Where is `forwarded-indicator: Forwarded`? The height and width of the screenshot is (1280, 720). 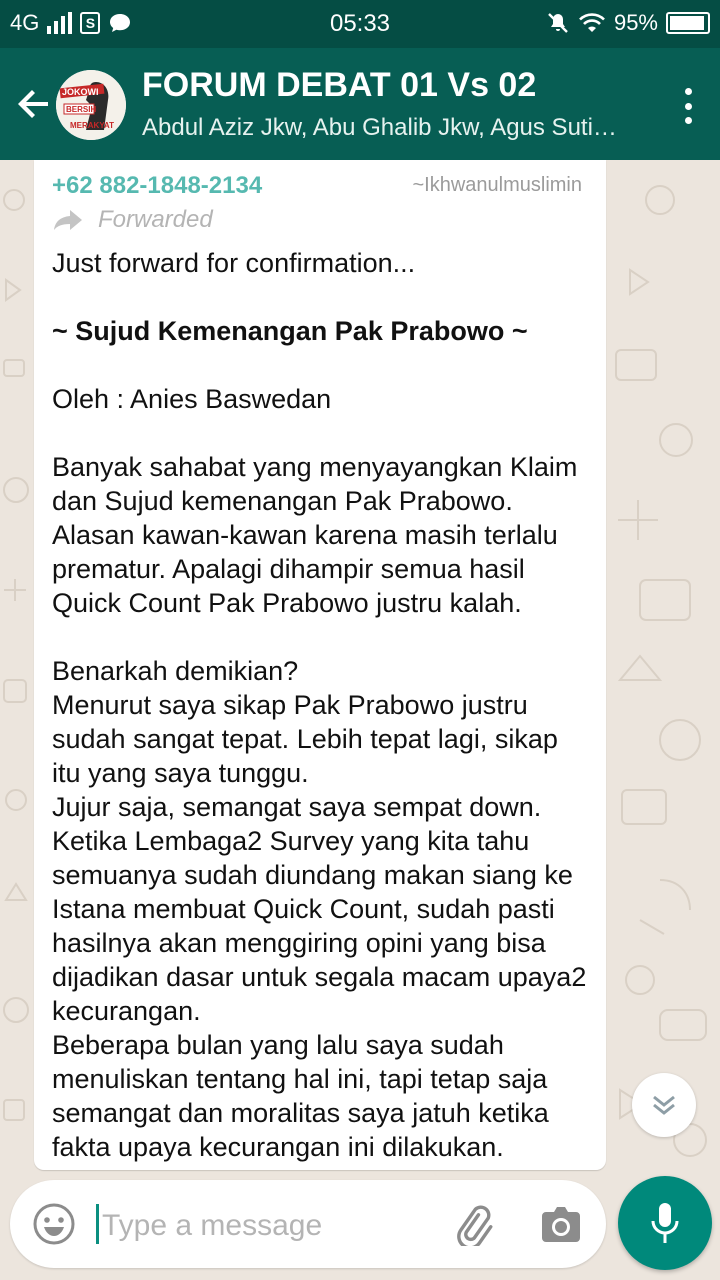 forwarded-indicator: Forwarded is located at coordinates (132, 220).